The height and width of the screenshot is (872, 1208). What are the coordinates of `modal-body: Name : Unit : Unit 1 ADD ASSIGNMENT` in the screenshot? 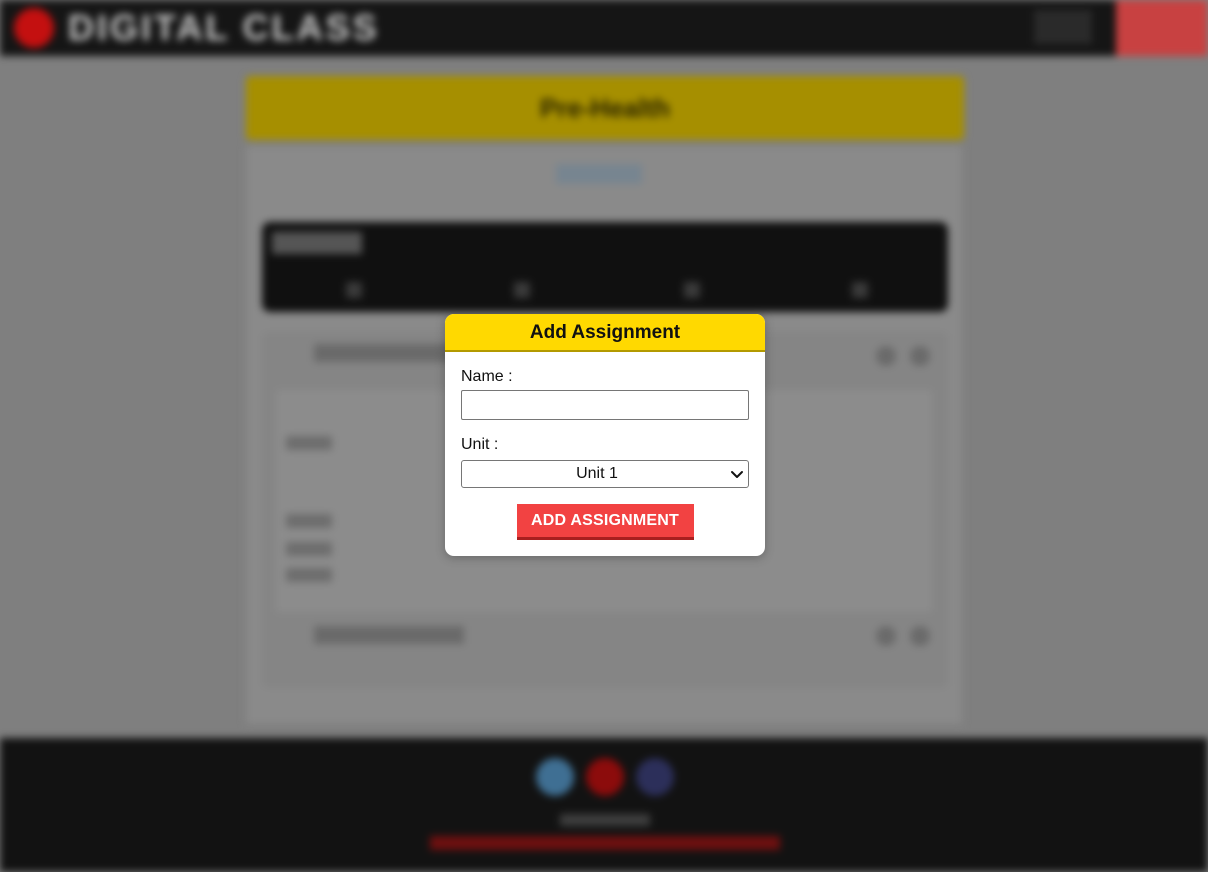 It's located at (605, 454).